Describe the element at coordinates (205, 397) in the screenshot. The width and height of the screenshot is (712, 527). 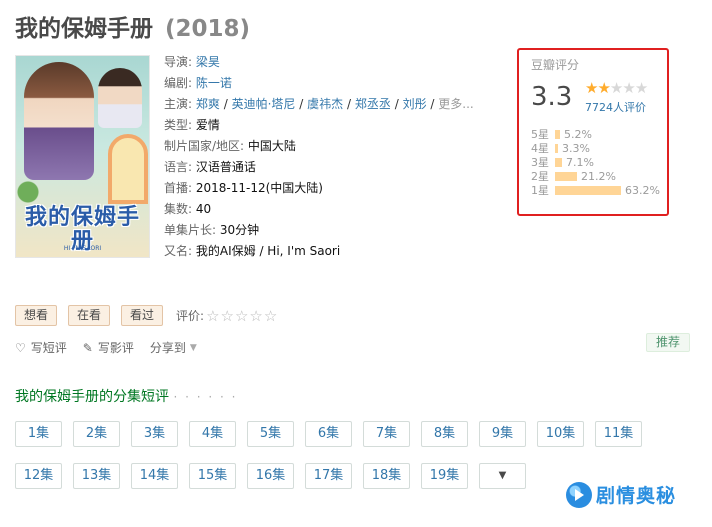
I see `heading-dots: · · · · · ·` at that location.